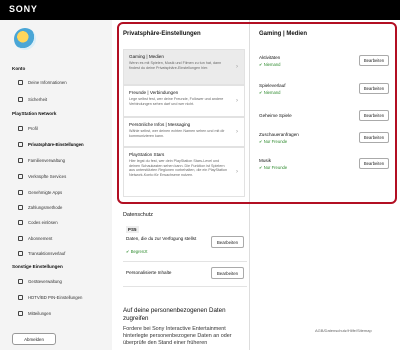 The width and height of the screenshot is (400, 350). Describe the element at coordinates (20, 176) in the screenshot. I see `link-icon` at that location.